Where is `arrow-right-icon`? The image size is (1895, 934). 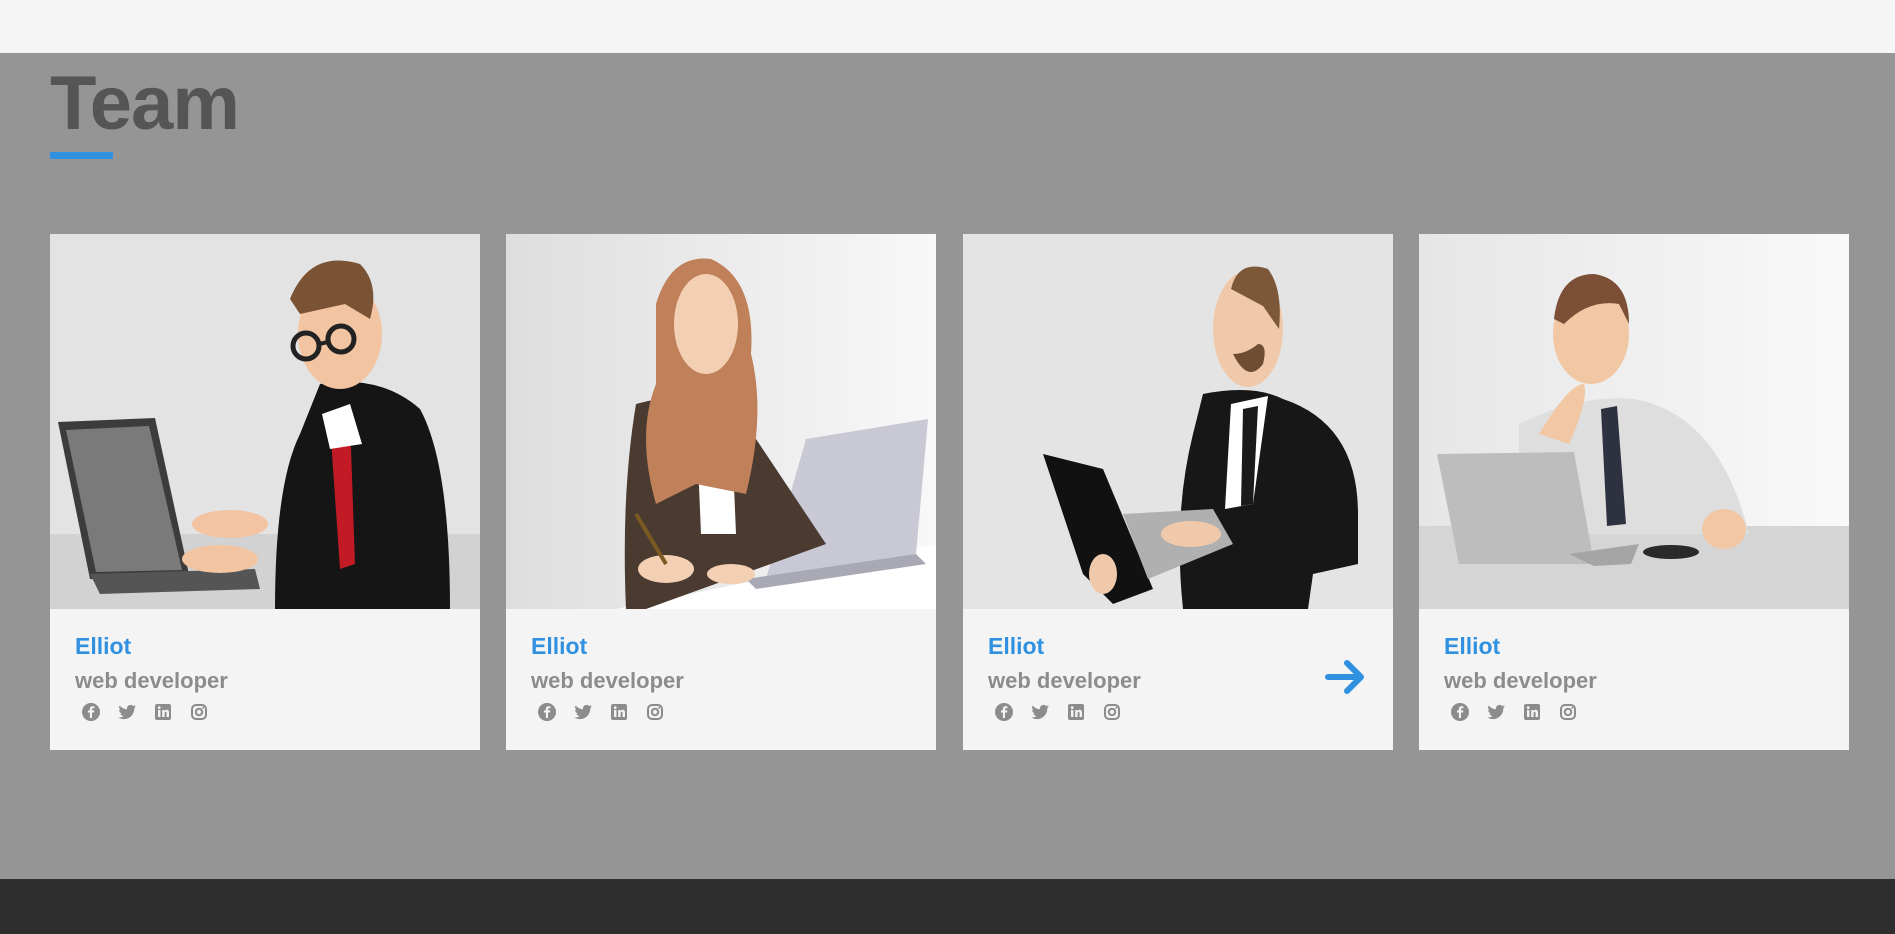 arrow-right-icon is located at coordinates (1346, 677).